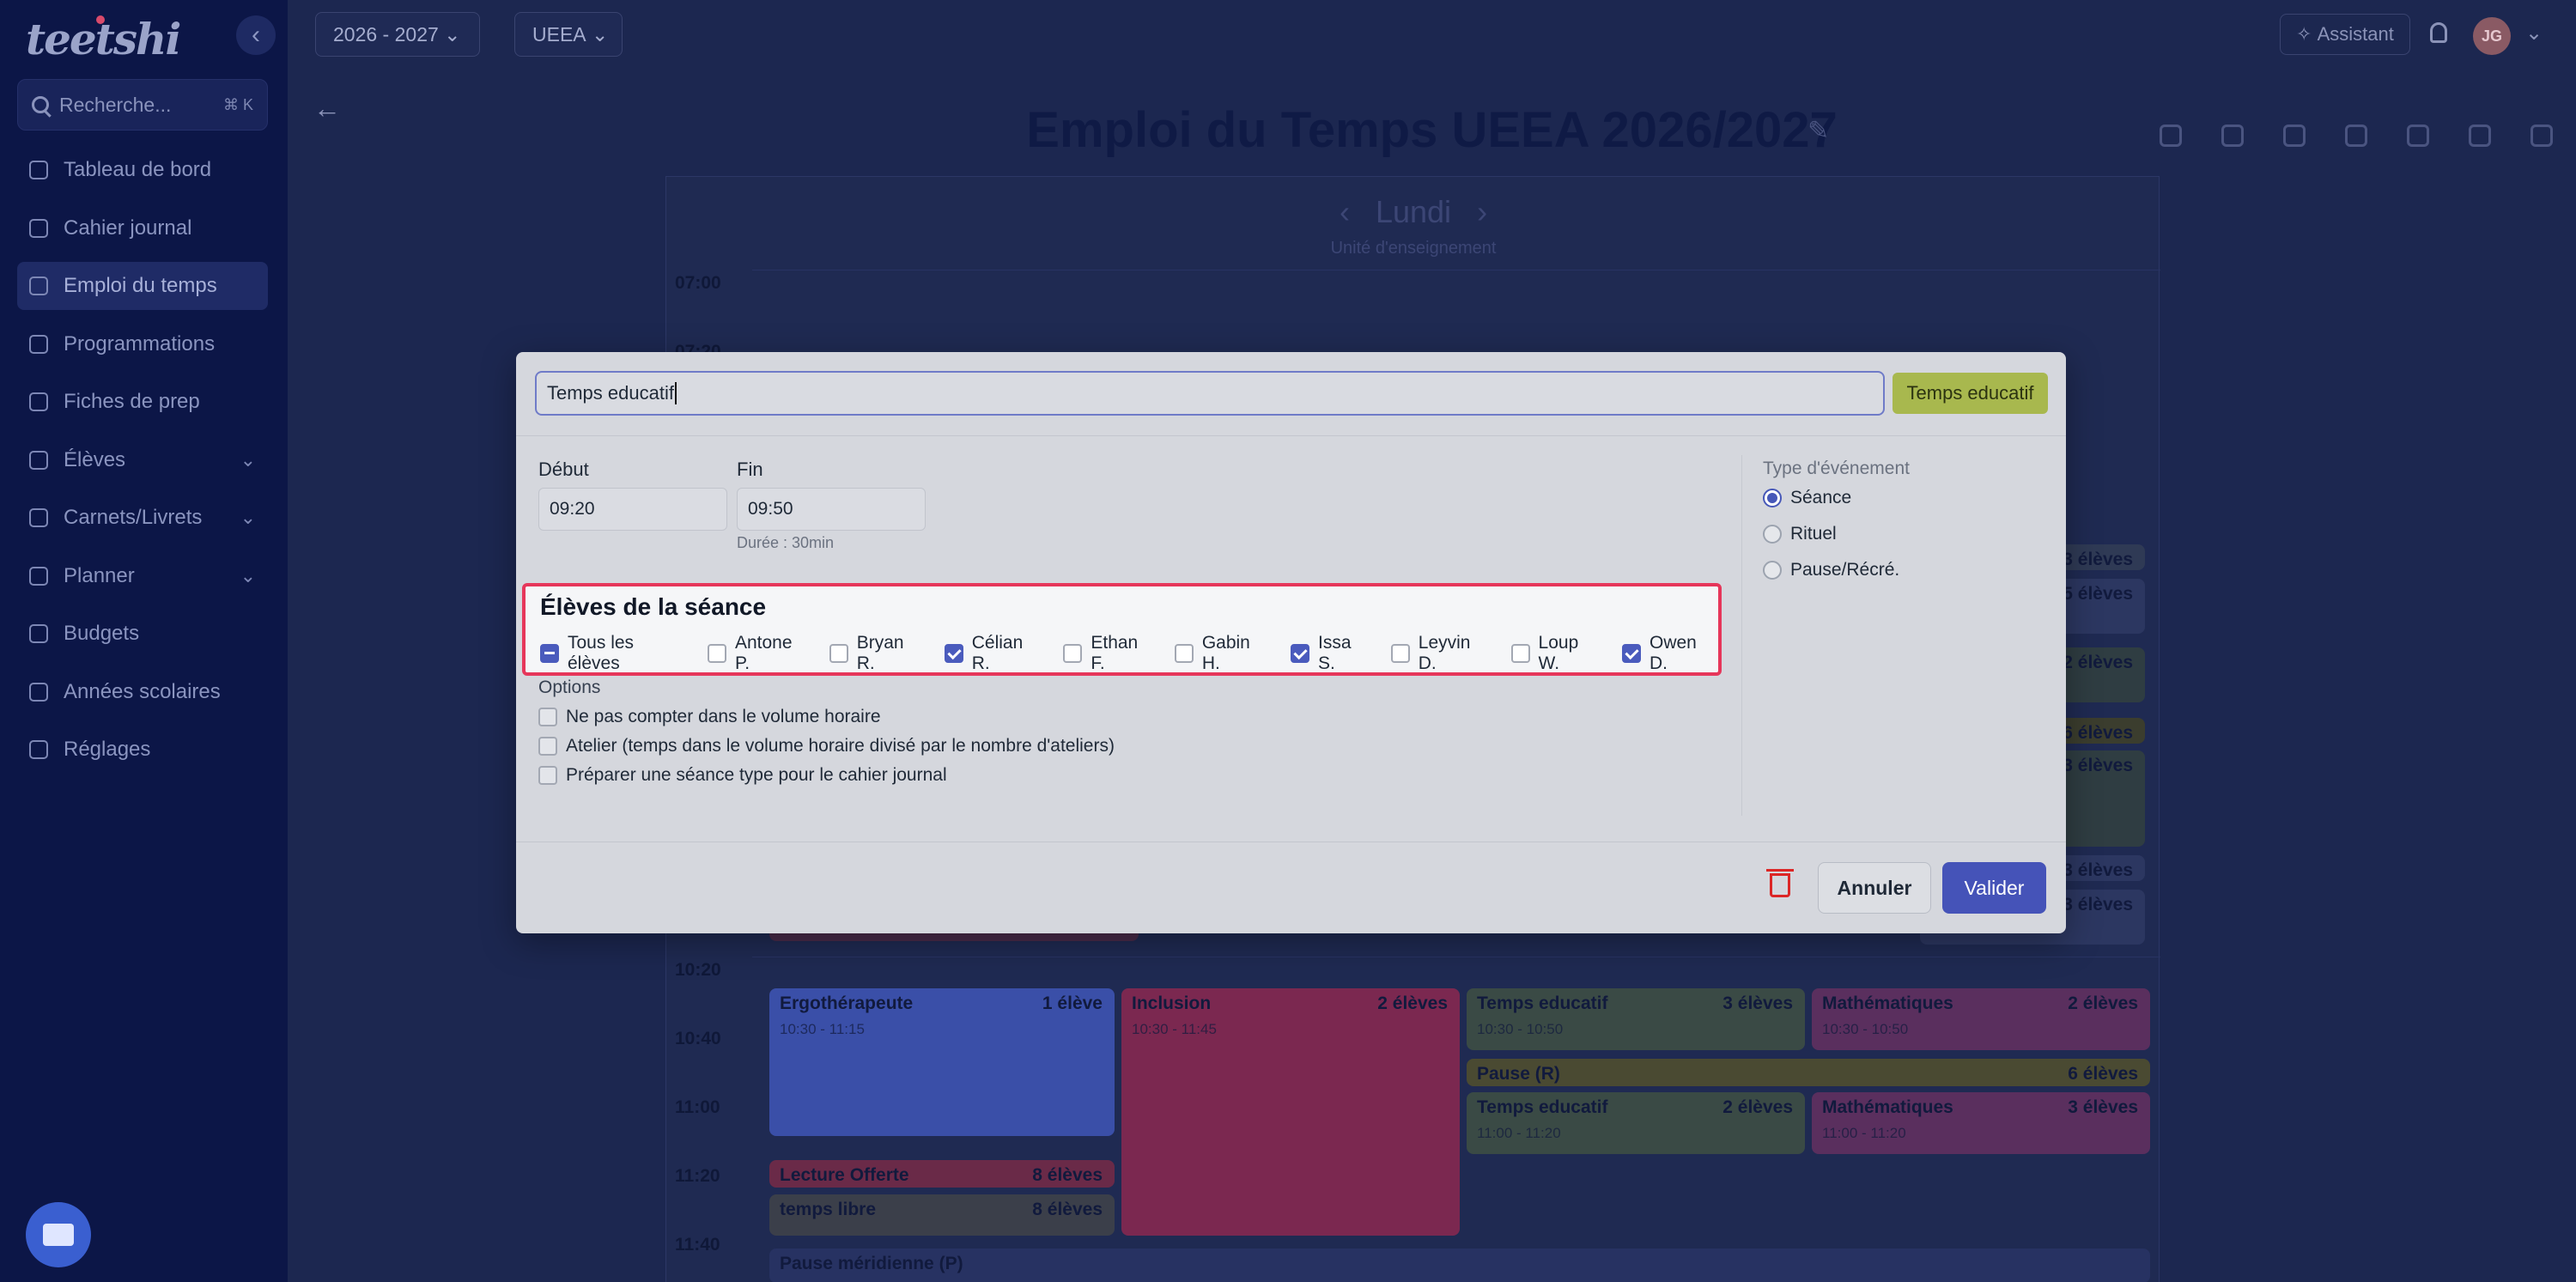 The image size is (2576, 1282). Describe the element at coordinates (1970, 393) in the screenshot. I see `event-color-tag: Temps educatif` at that location.